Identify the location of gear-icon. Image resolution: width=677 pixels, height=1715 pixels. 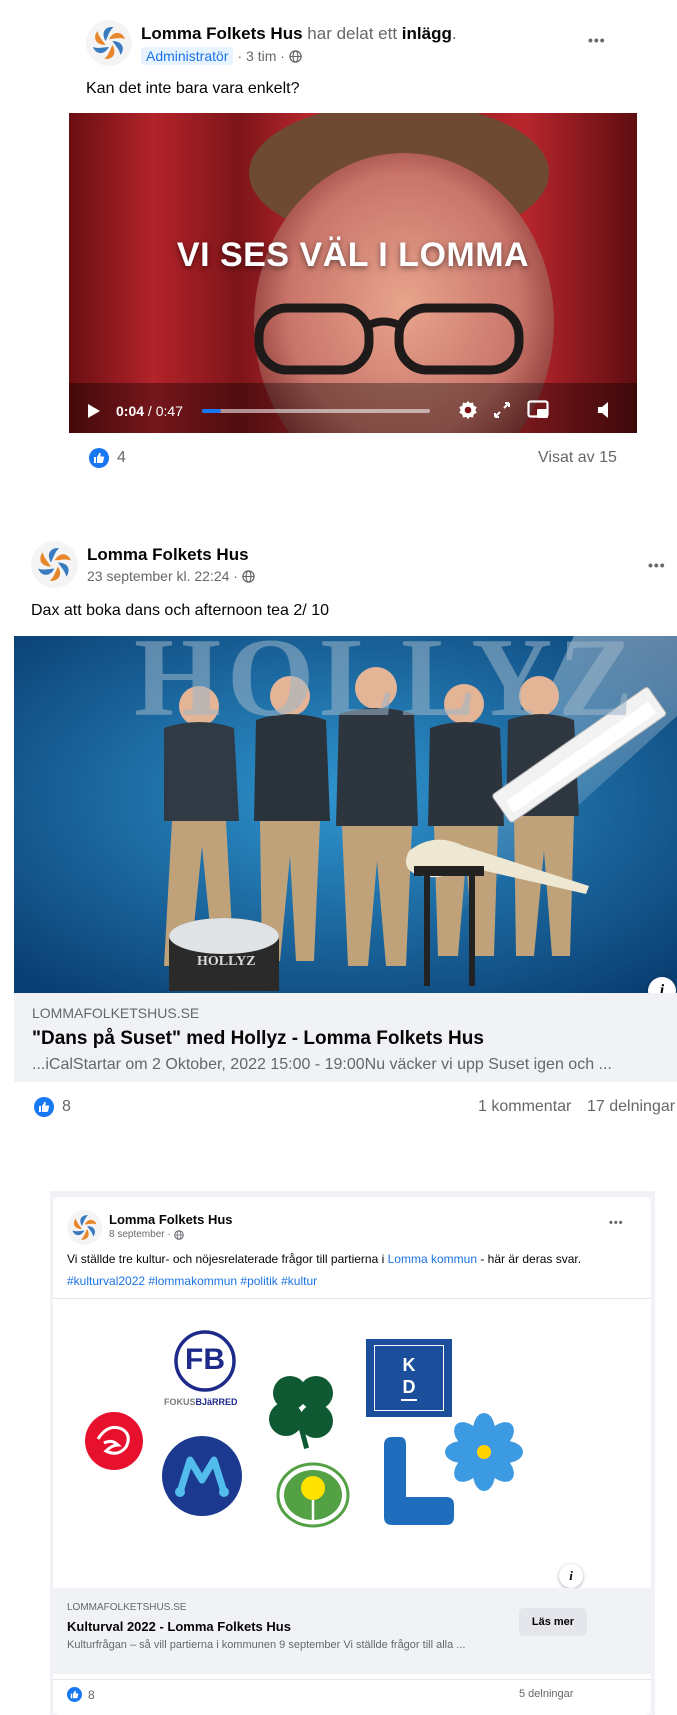
(468, 410).